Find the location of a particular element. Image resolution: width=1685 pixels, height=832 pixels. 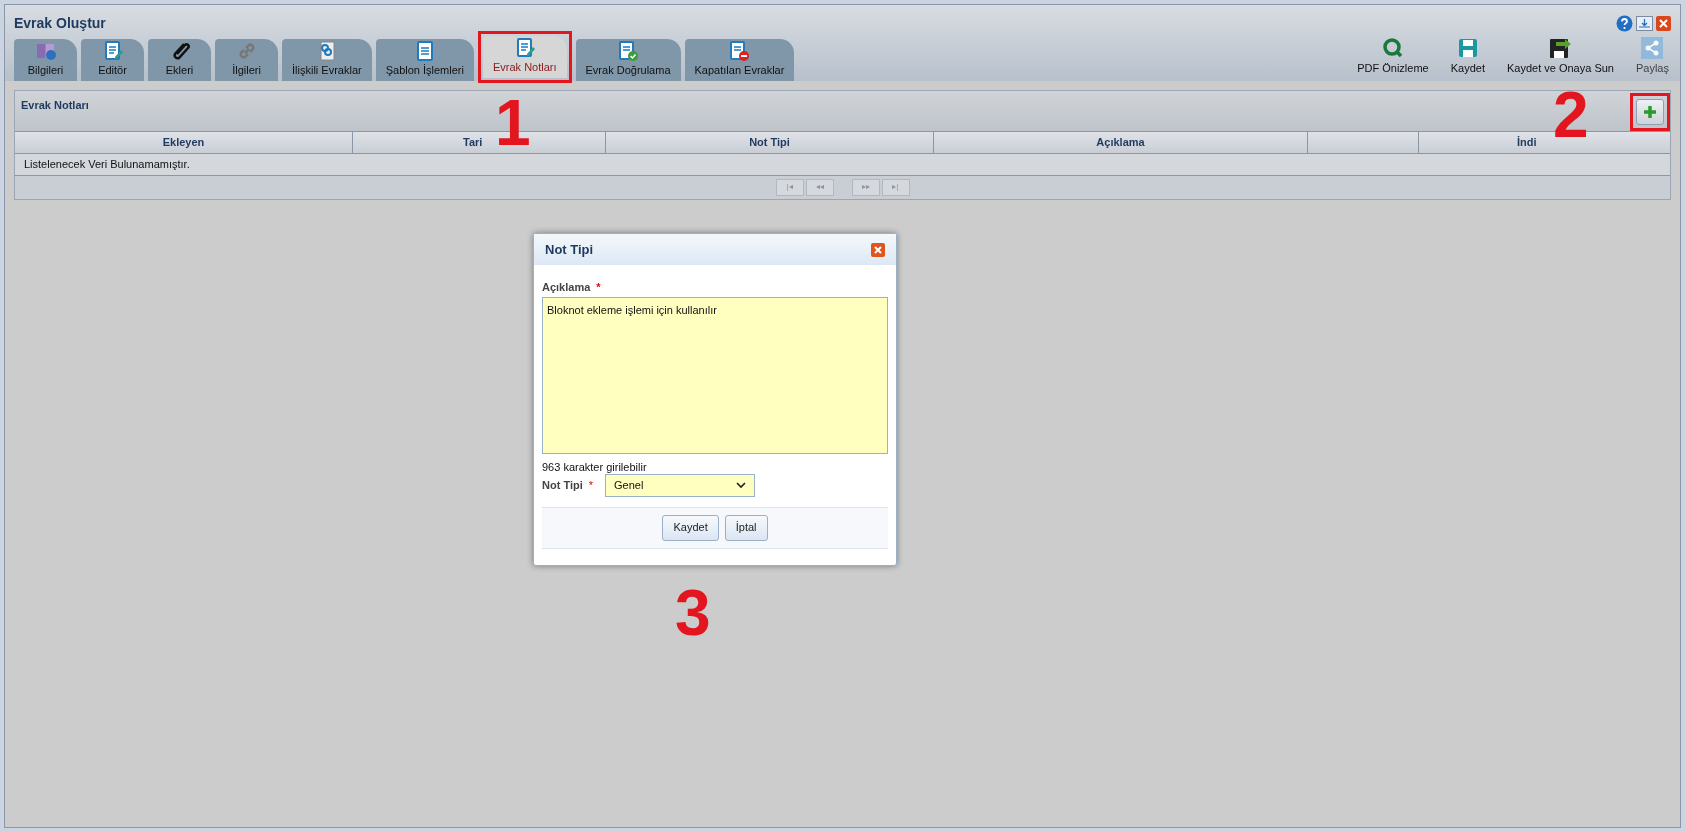

document-check-icon is located at coordinates (628, 51).